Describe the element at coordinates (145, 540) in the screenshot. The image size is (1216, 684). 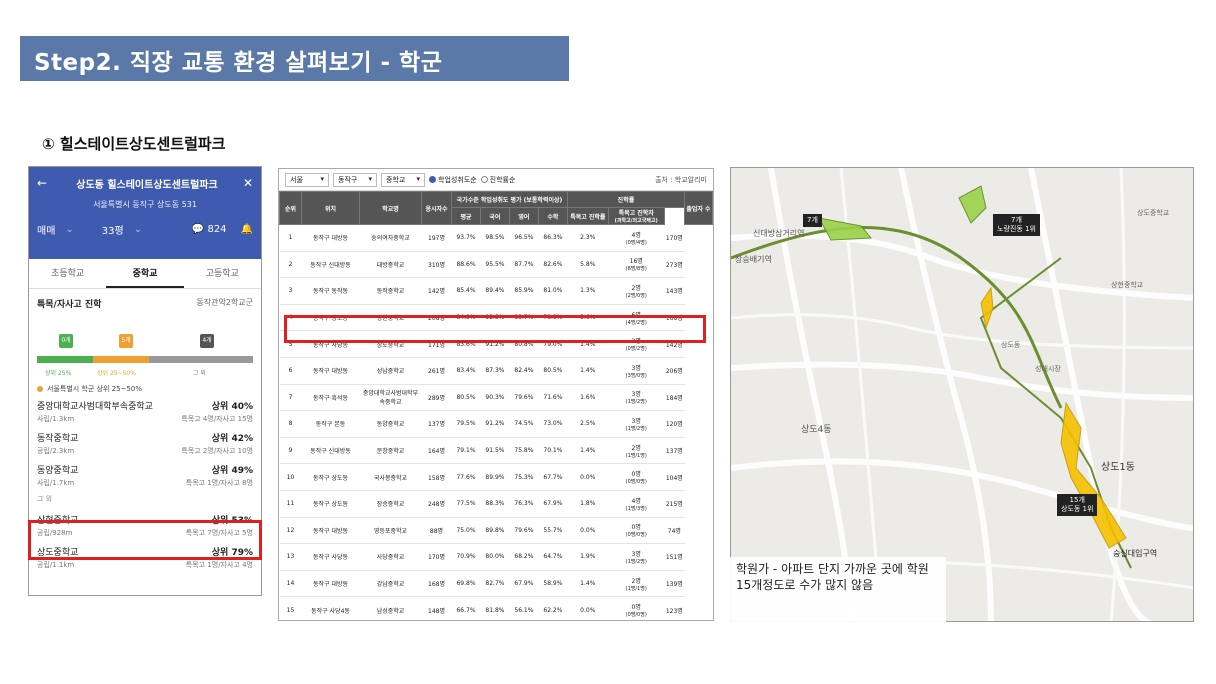
I see `highlight-box` at that location.